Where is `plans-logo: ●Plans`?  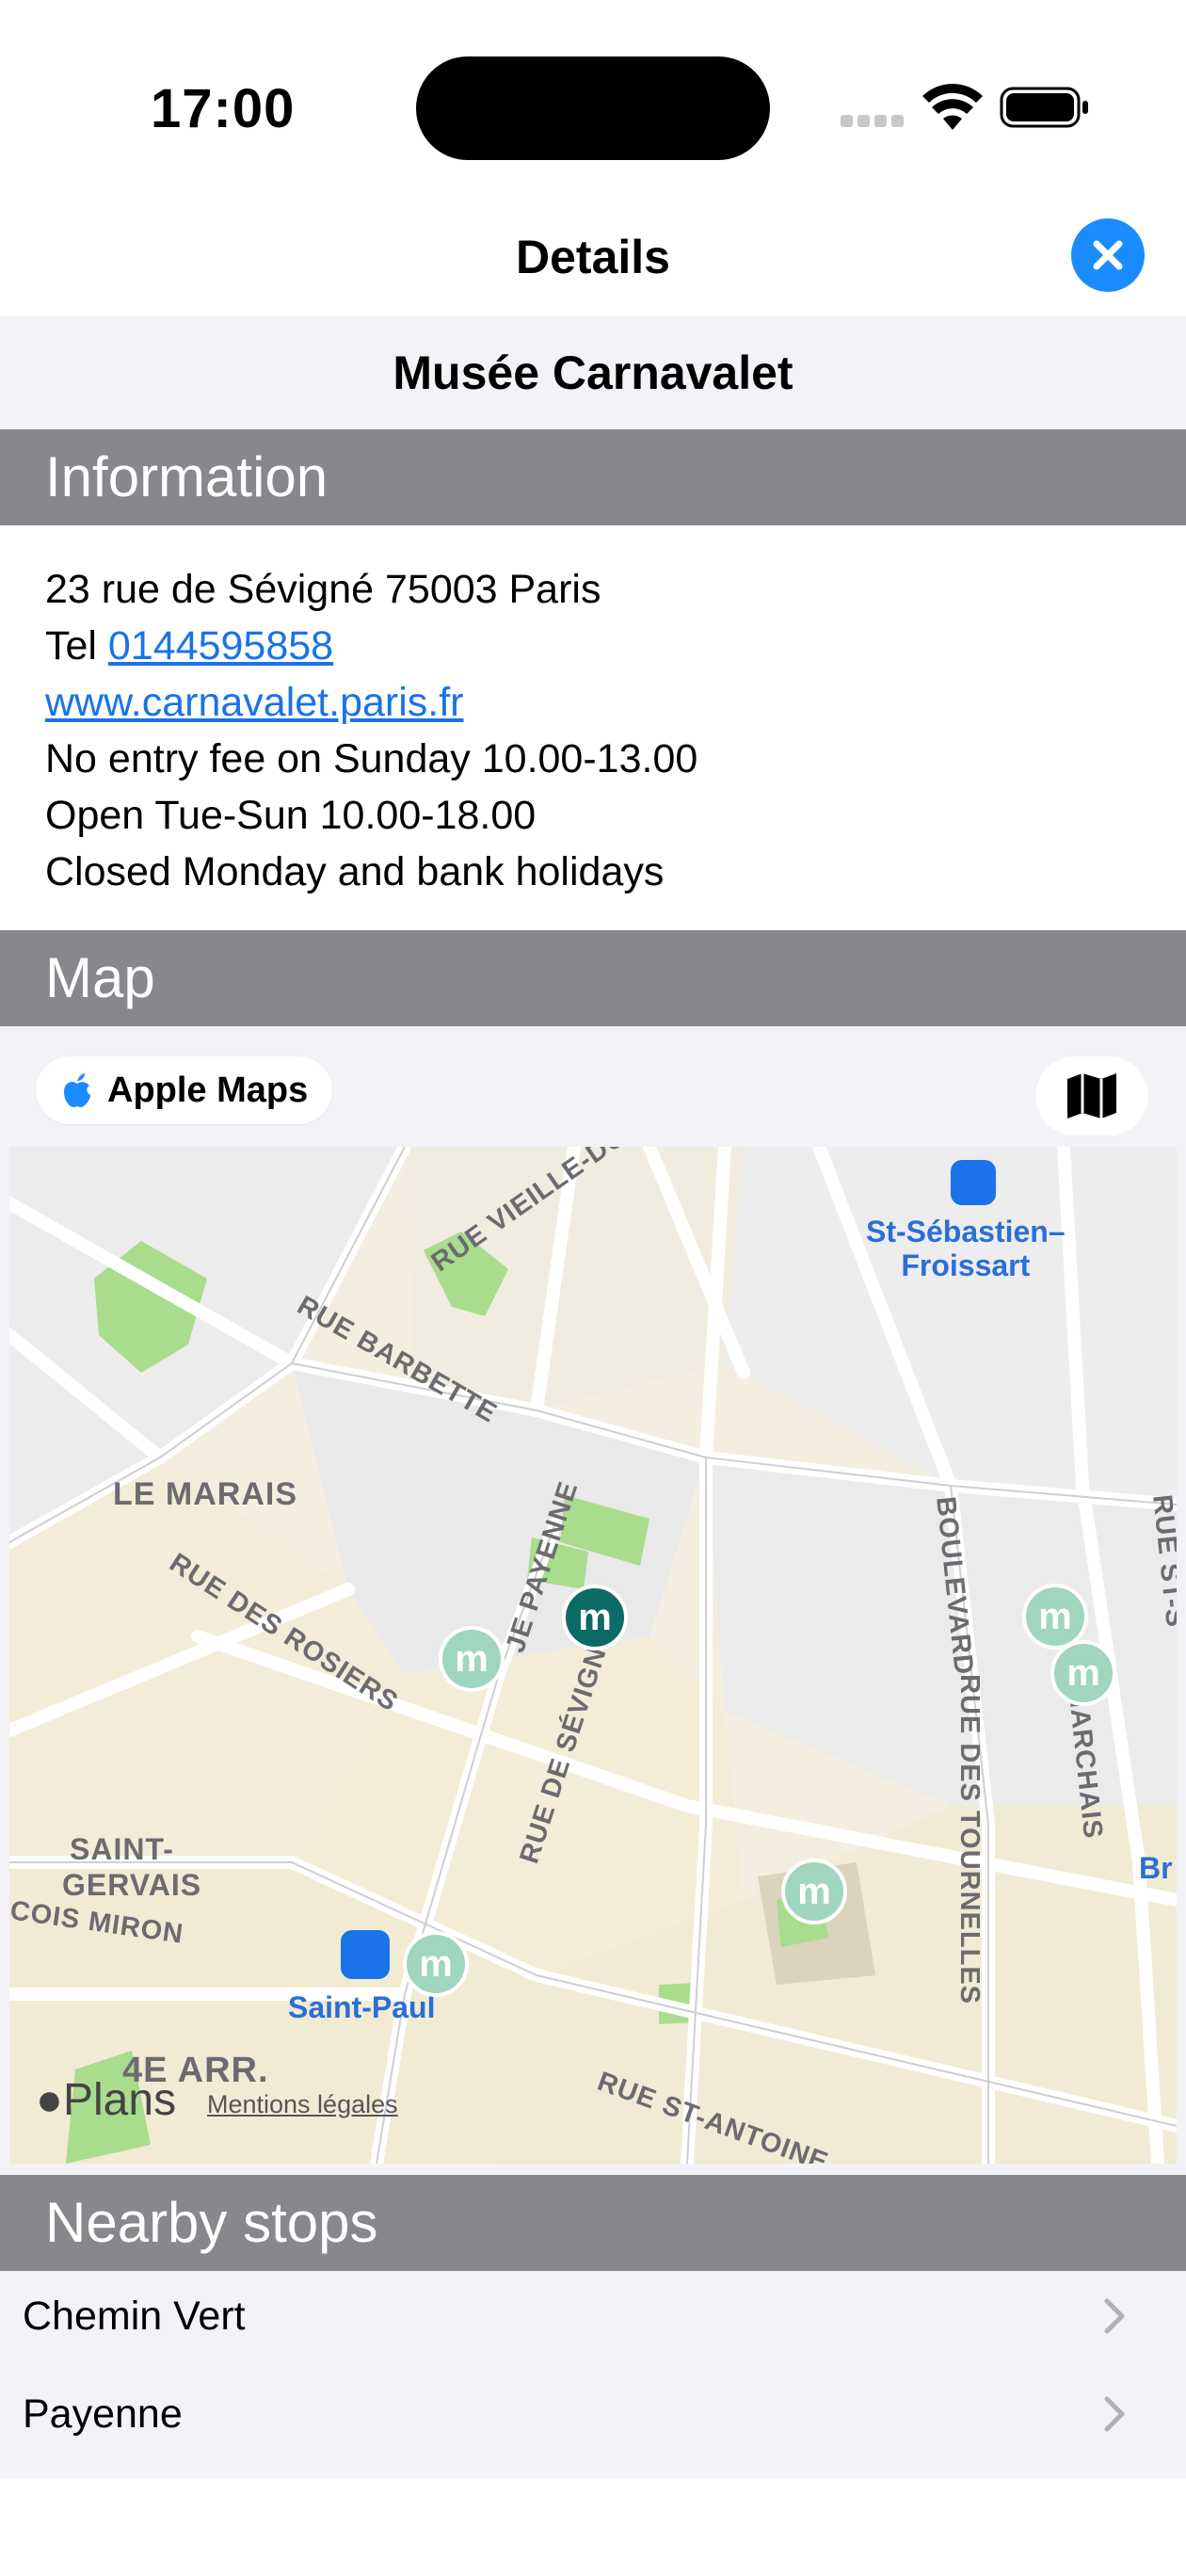
plans-logo: ●Plans is located at coordinates (106, 2100).